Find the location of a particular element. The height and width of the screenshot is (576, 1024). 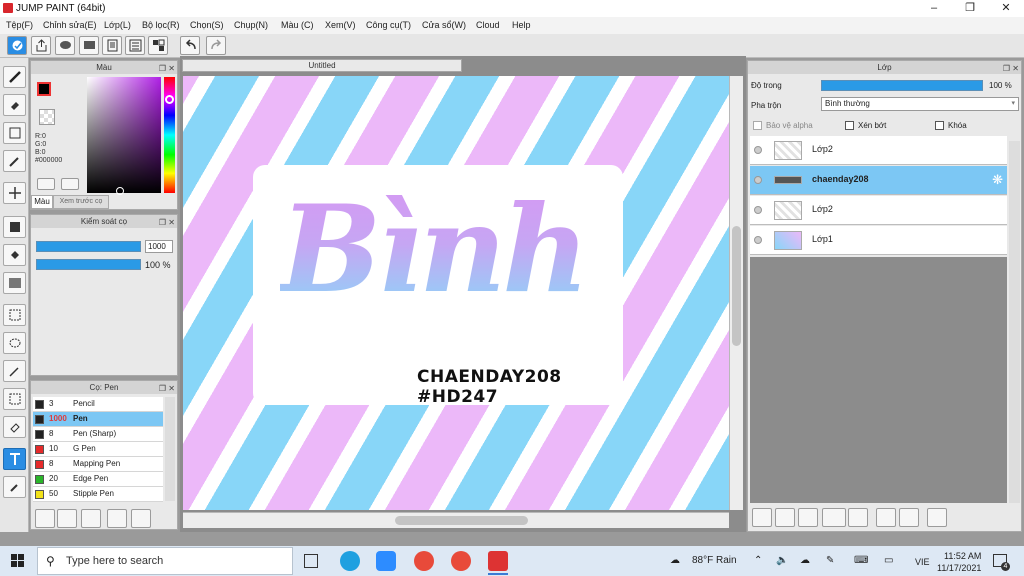

gear-icon: ❋ is located at coordinates (997, 180).